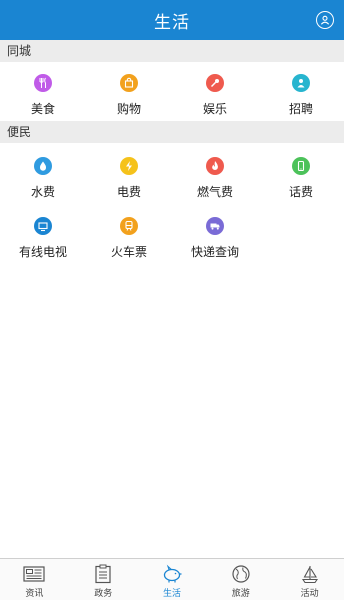  Describe the element at coordinates (240, 594) in the screenshot. I see `tab-label: 旅游` at that location.